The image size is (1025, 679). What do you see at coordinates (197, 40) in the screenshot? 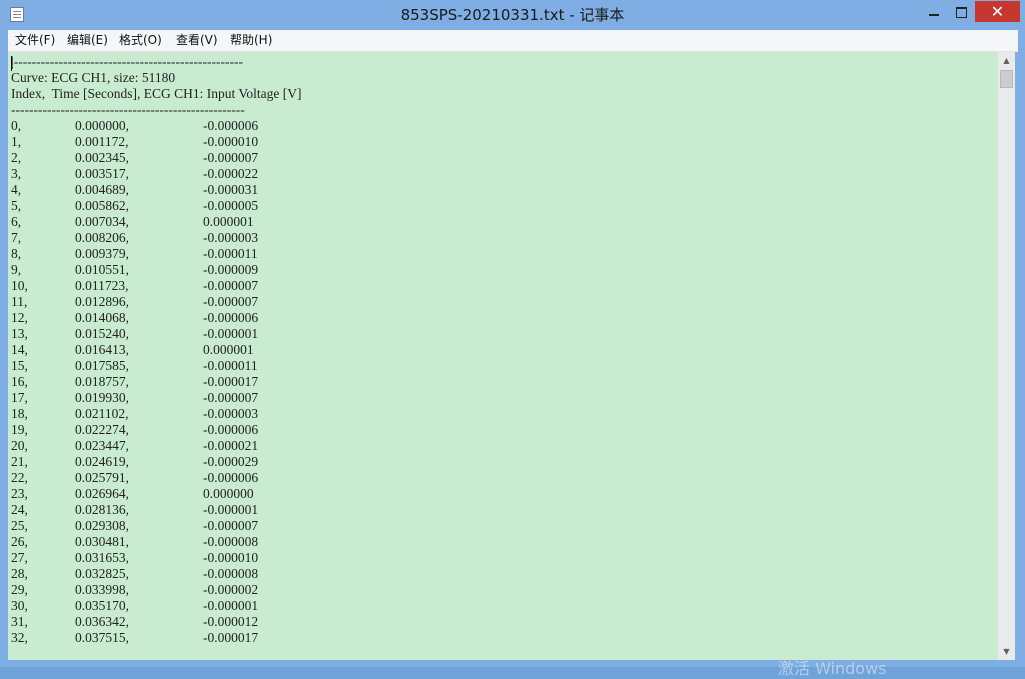
I see `menu-view: 查看(V)` at bounding box center [197, 40].